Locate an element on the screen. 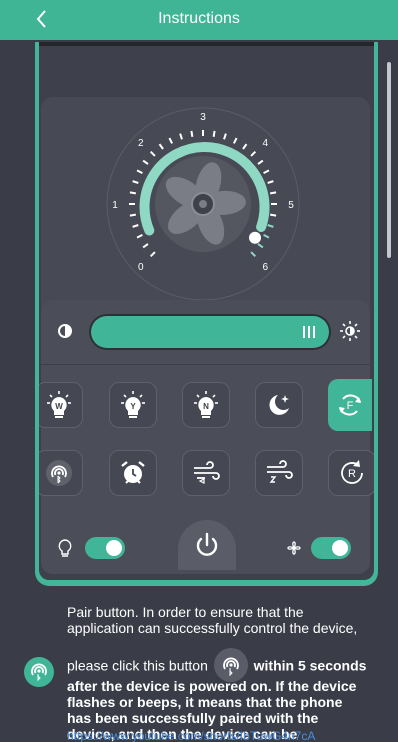 This screenshot has height=742, width=398. wind-z-icon is located at coordinates (280, 471).